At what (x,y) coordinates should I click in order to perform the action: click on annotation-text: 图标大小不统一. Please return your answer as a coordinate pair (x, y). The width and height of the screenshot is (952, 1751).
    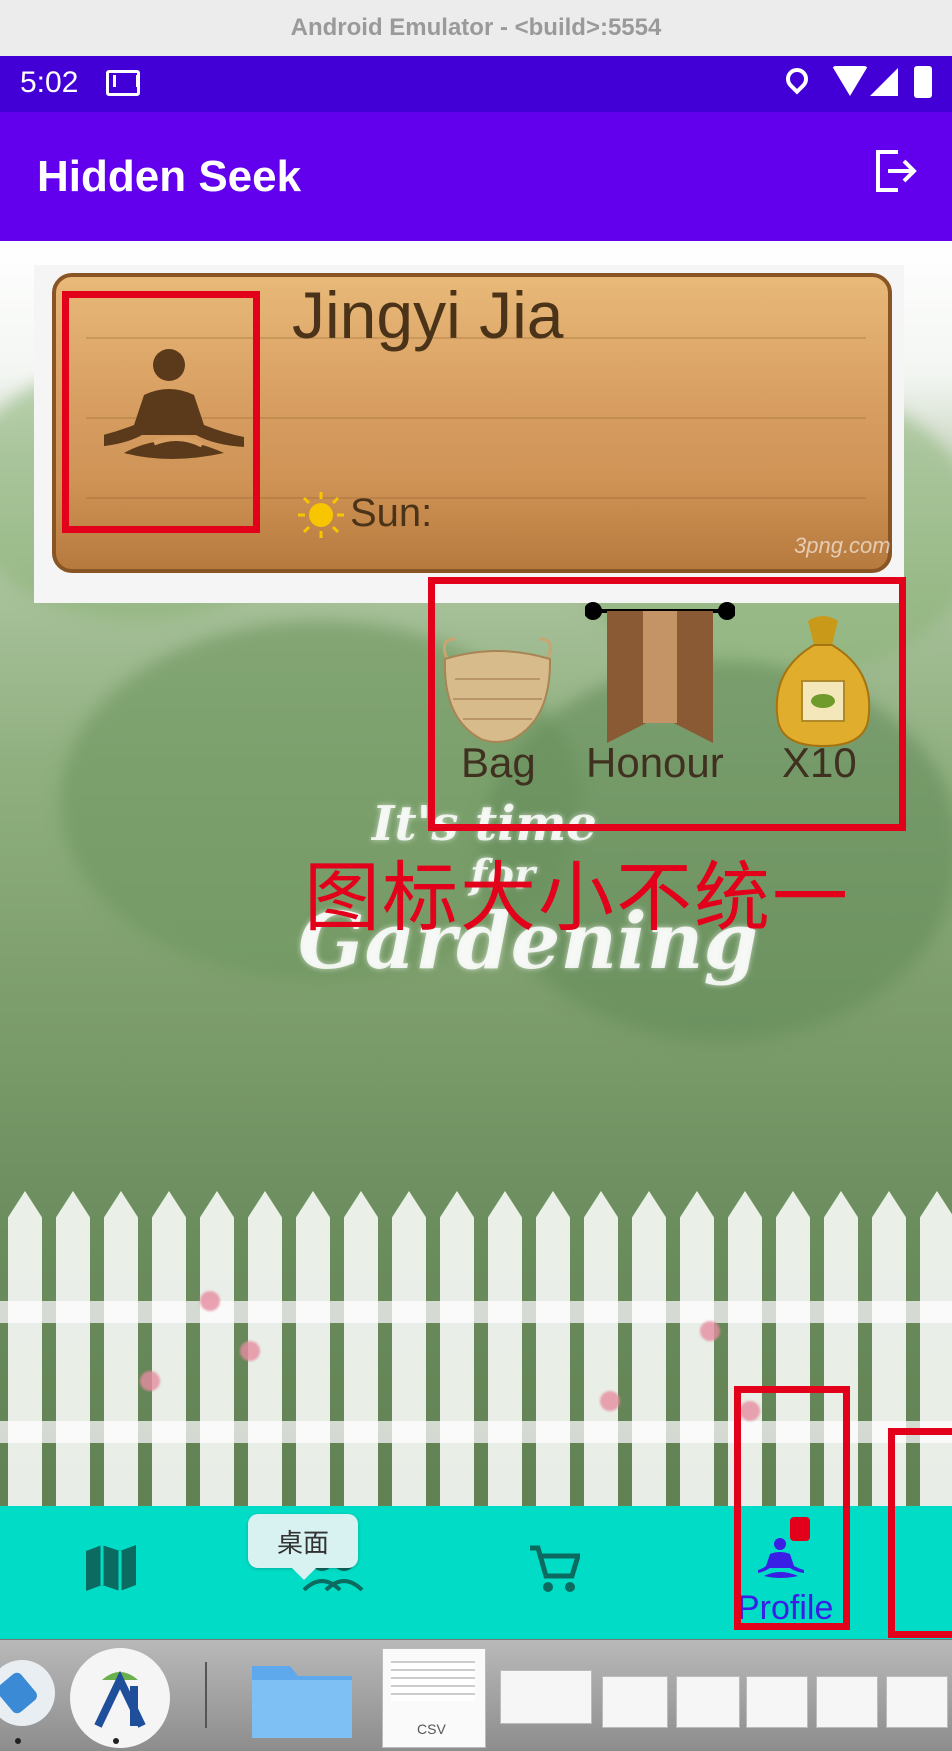
    Looking at the image, I should click on (577, 898).